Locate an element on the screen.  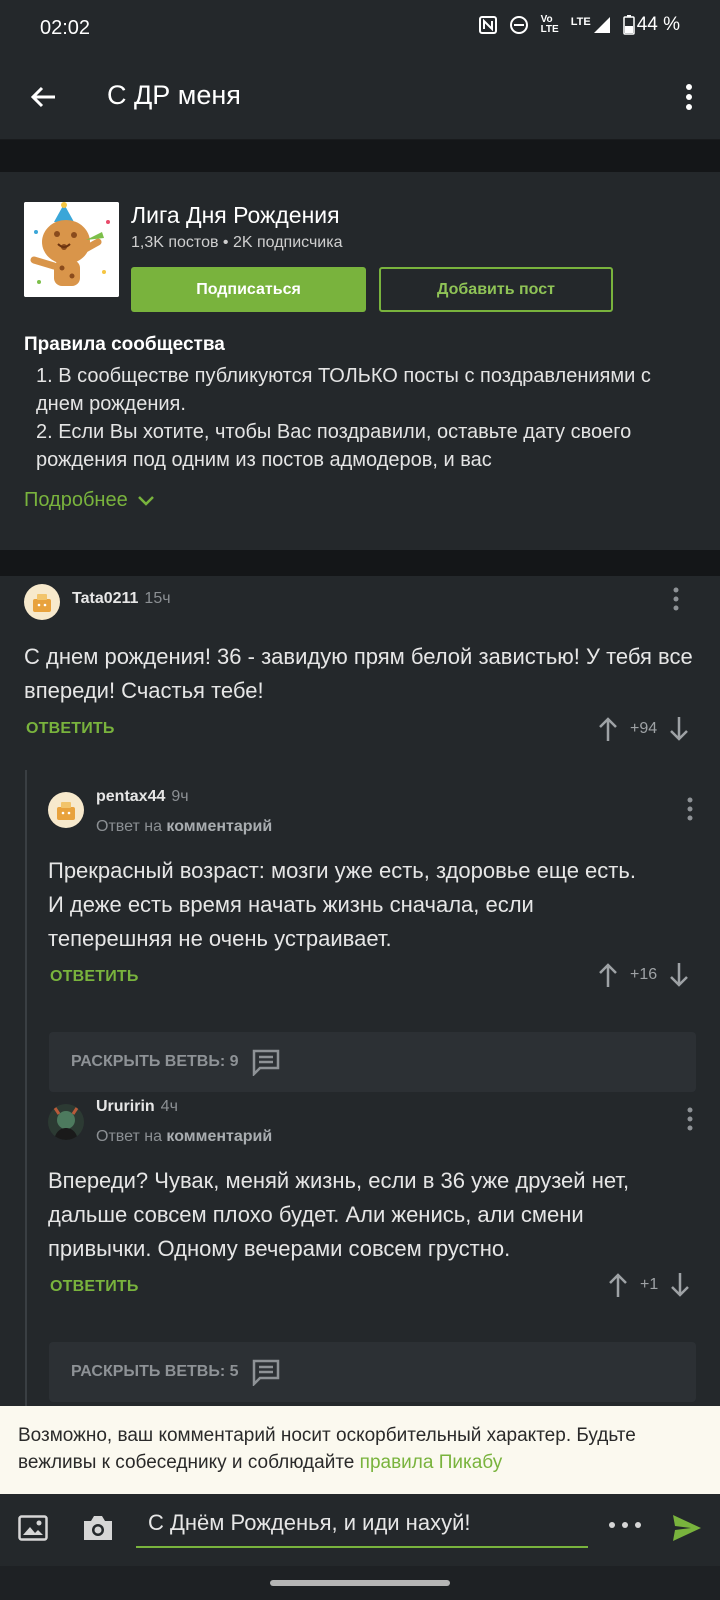
comment-score: +1 is located at coordinates (649, 1284).